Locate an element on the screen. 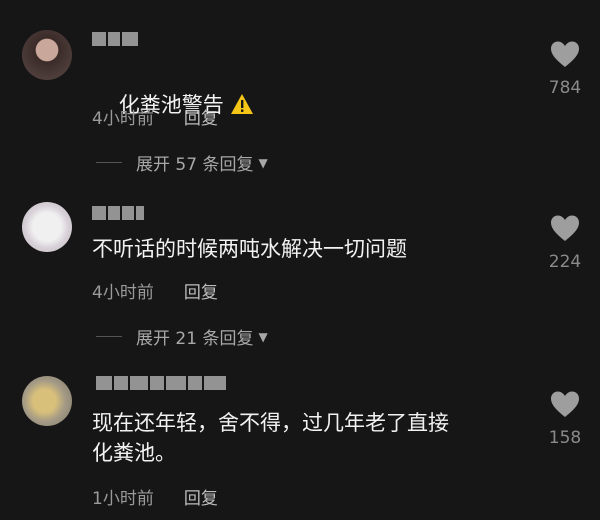  expand-replies-label: 展开 21 条回复 is located at coordinates (195, 339).